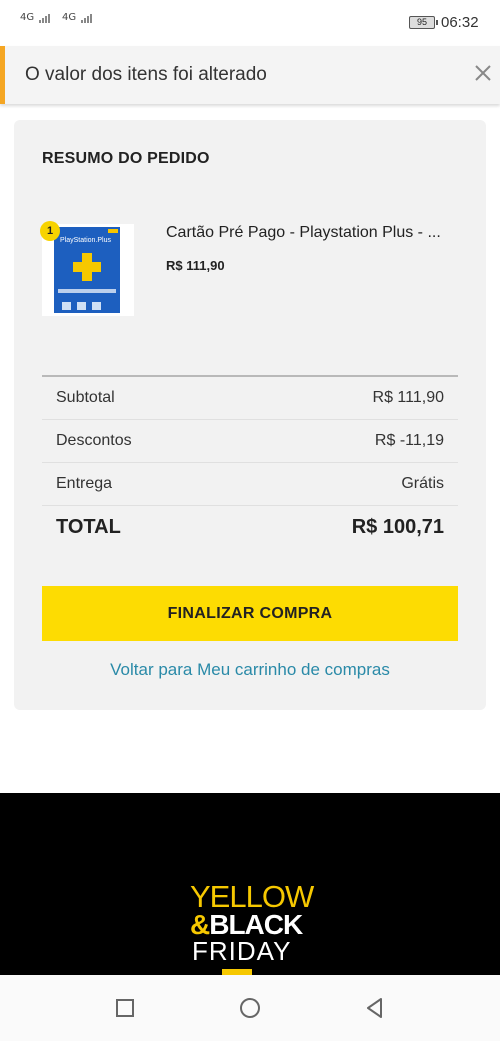  What do you see at coordinates (423, 22) in the screenshot?
I see `battery-icon: 95` at bounding box center [423, 22].